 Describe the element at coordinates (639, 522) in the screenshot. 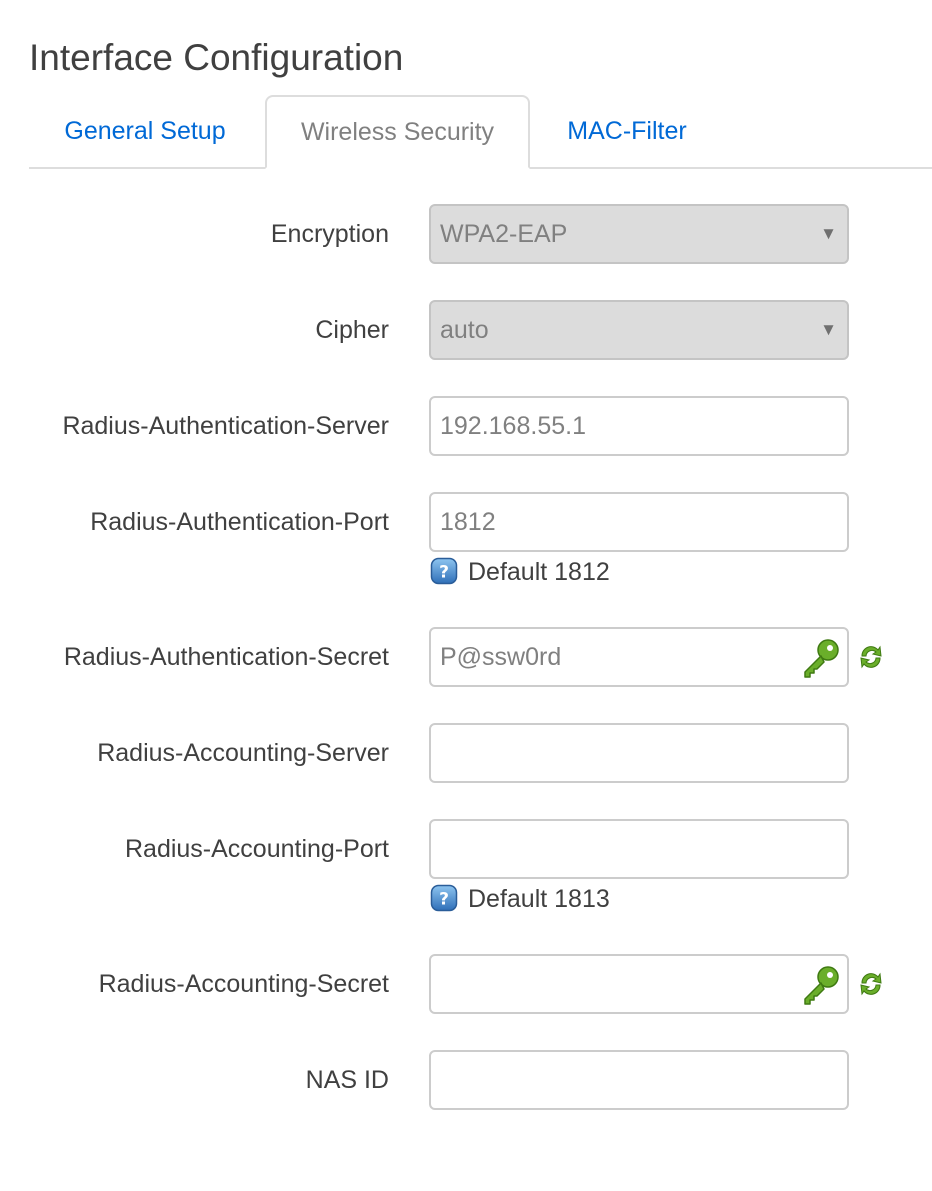

I see `auth-port-input: 1812` at that location.